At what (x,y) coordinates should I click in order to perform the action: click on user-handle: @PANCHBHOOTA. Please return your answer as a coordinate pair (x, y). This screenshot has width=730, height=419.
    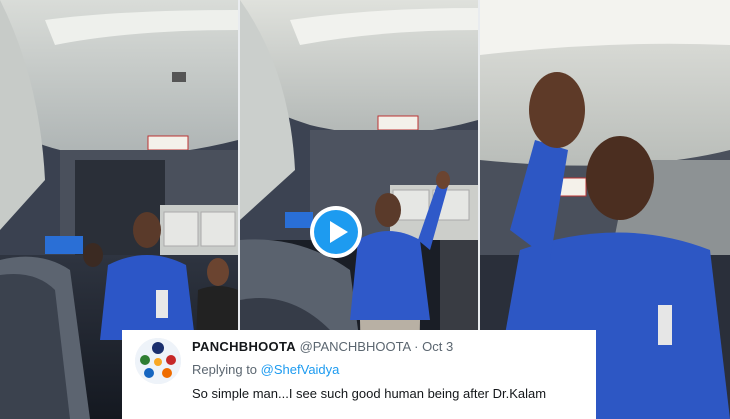
    Looking at the image, I should click on (355, 346).